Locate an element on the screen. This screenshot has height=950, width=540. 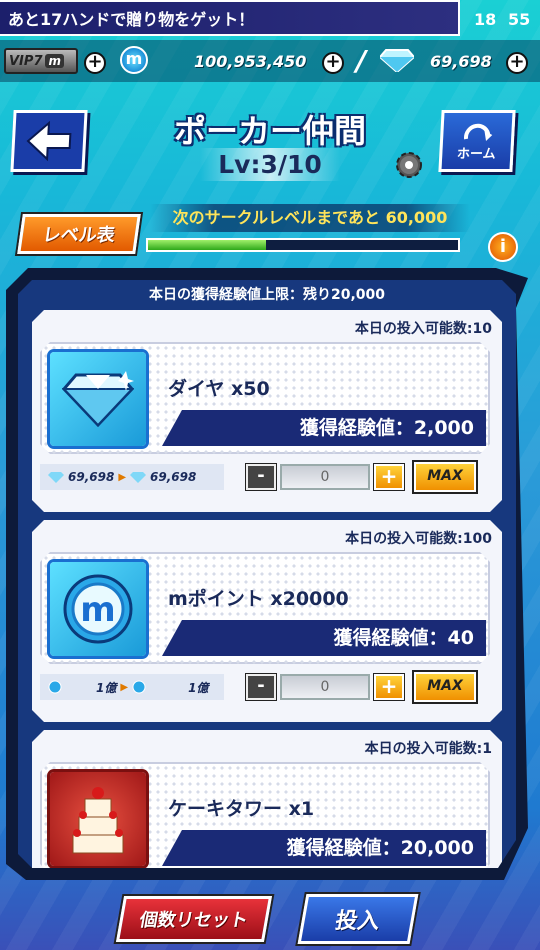
level-table-button: レベル表 is located at coordinates (79, 234).